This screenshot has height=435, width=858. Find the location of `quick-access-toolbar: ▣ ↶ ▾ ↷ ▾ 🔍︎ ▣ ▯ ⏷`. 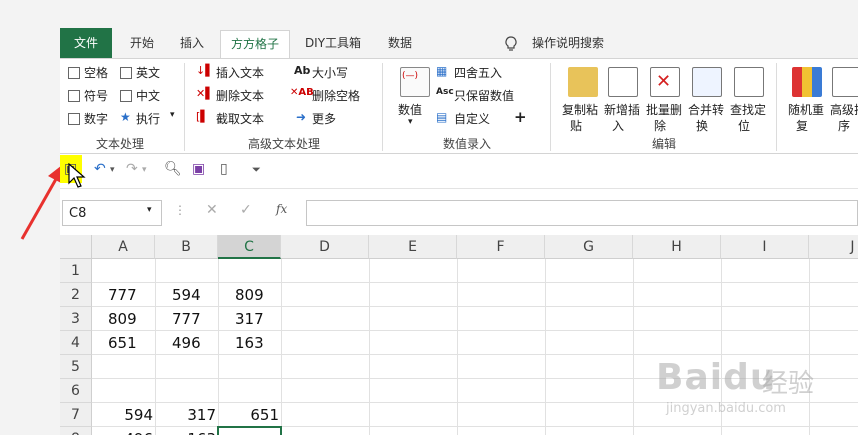

quick-access-toolbar: ▣ ↶ ▾ ↷ ▾ 🔍︎ ▣ ▯ ⏷ is located at coordinates (459, 171).